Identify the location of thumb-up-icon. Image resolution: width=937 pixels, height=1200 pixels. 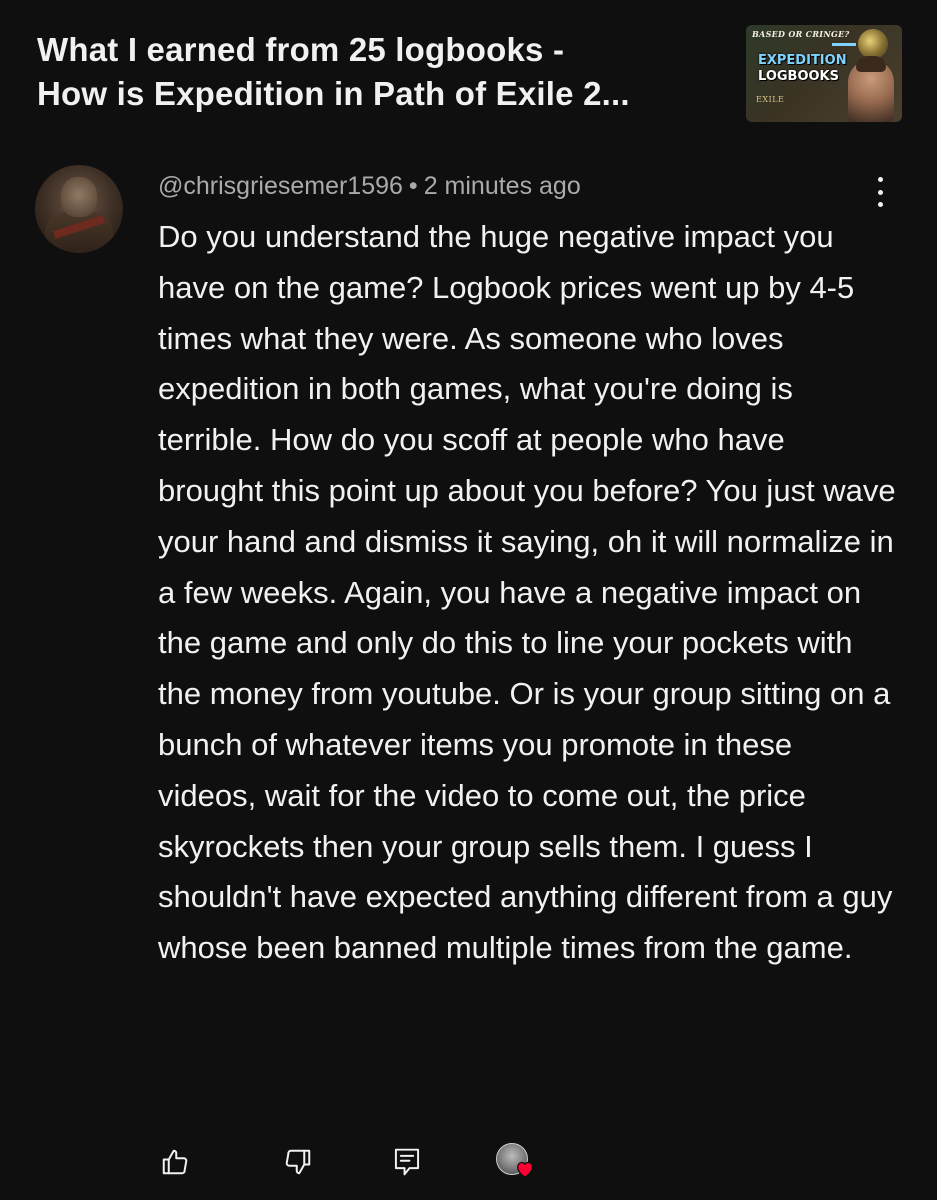
(175, 1162).